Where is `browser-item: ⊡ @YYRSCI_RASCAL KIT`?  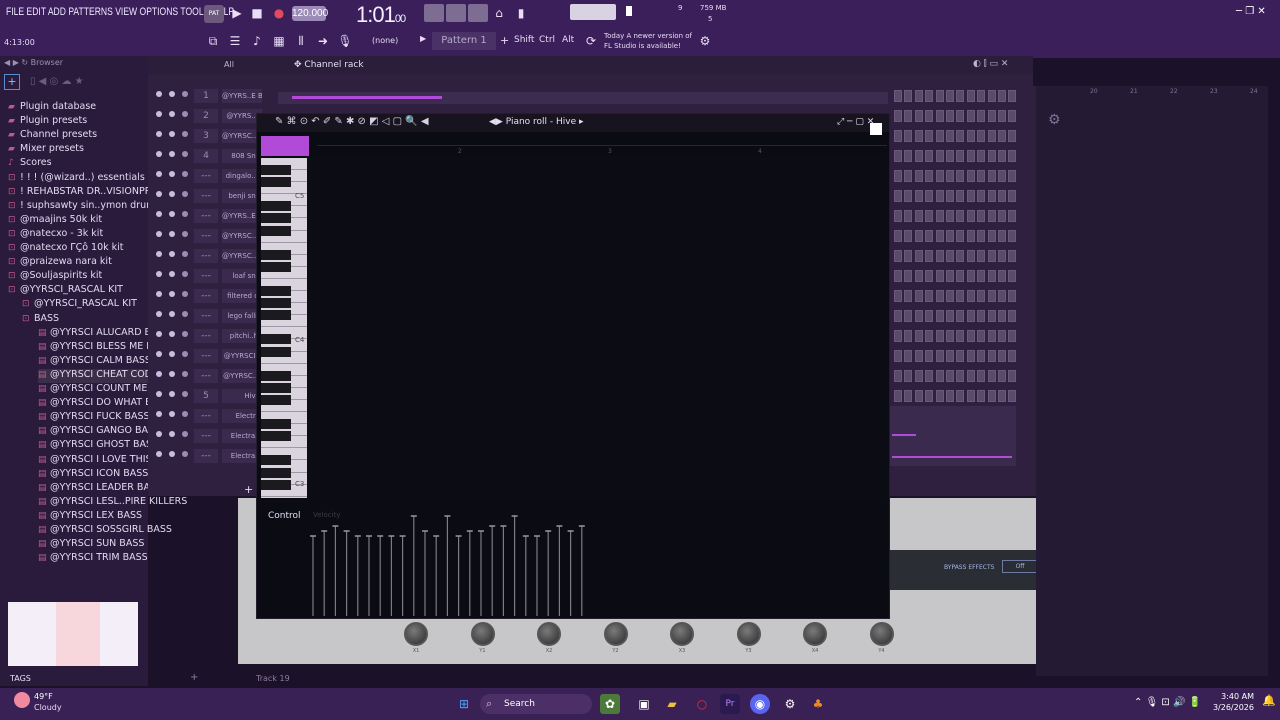 browser-item: ⊡ @YYRSCI_RASCAL KIT is located at coordinates (79, 305).